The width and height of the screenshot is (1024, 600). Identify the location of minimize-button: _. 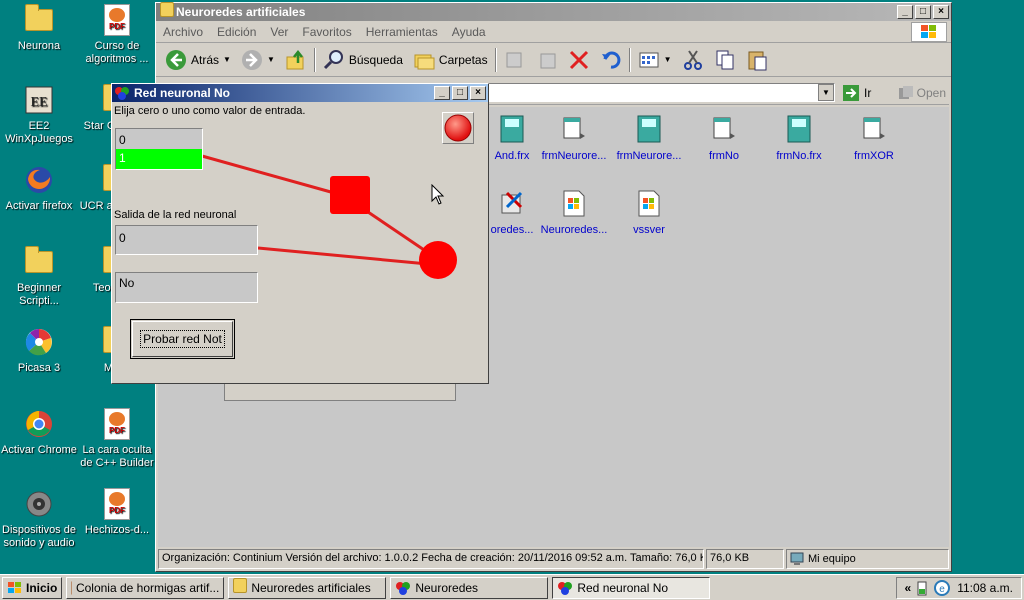
(905, 12).